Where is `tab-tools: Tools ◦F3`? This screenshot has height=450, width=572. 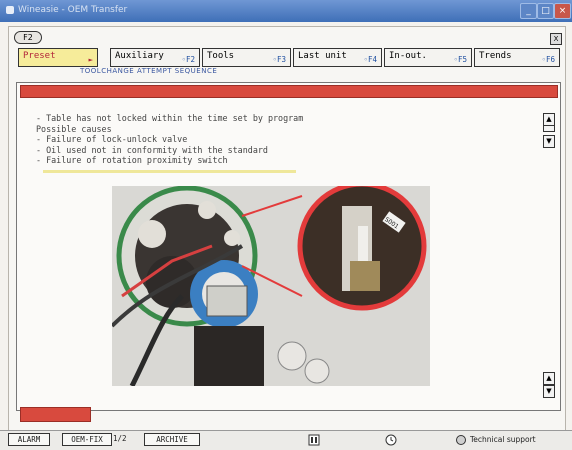
tab-tools: Tools ◦F3 is located at coordinates (246, 57).